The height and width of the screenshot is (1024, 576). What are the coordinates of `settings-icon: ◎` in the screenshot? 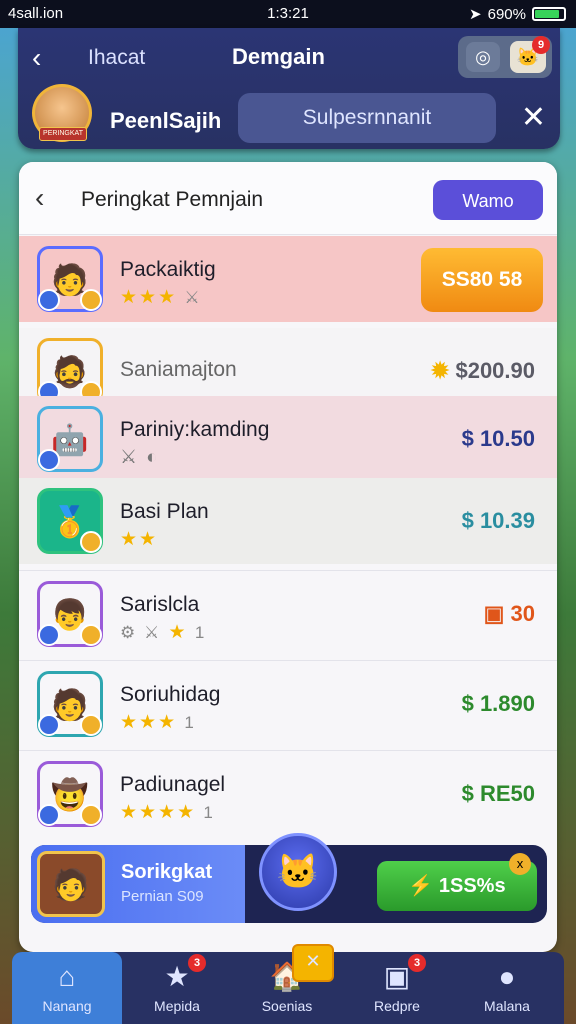 It's located at (483, 57).